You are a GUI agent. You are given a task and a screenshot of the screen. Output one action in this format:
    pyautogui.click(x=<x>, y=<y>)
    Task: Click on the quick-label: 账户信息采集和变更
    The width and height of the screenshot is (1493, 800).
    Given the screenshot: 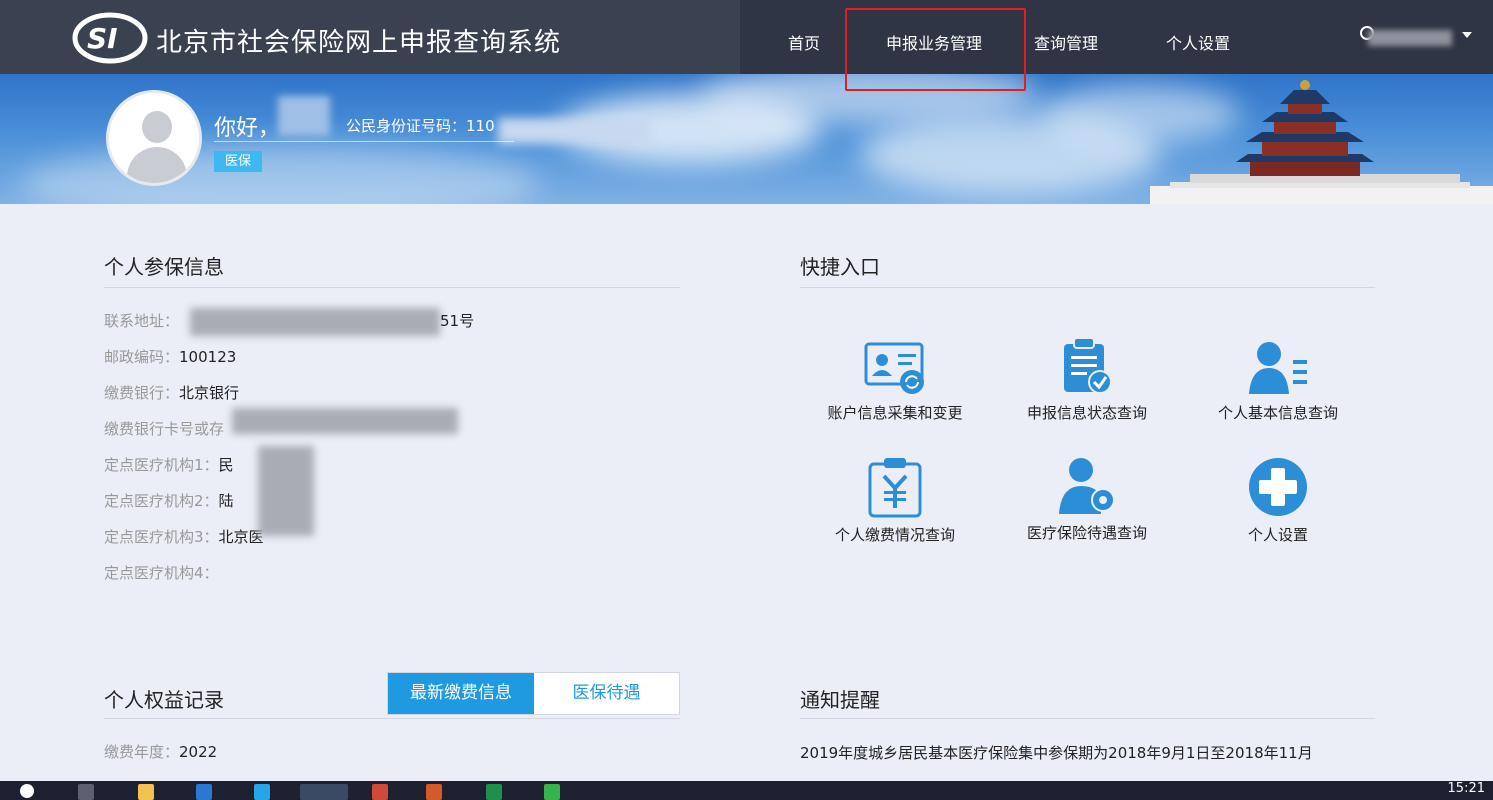 What is the action you would take?
    pyautogui.click(x=895, y=413)
    